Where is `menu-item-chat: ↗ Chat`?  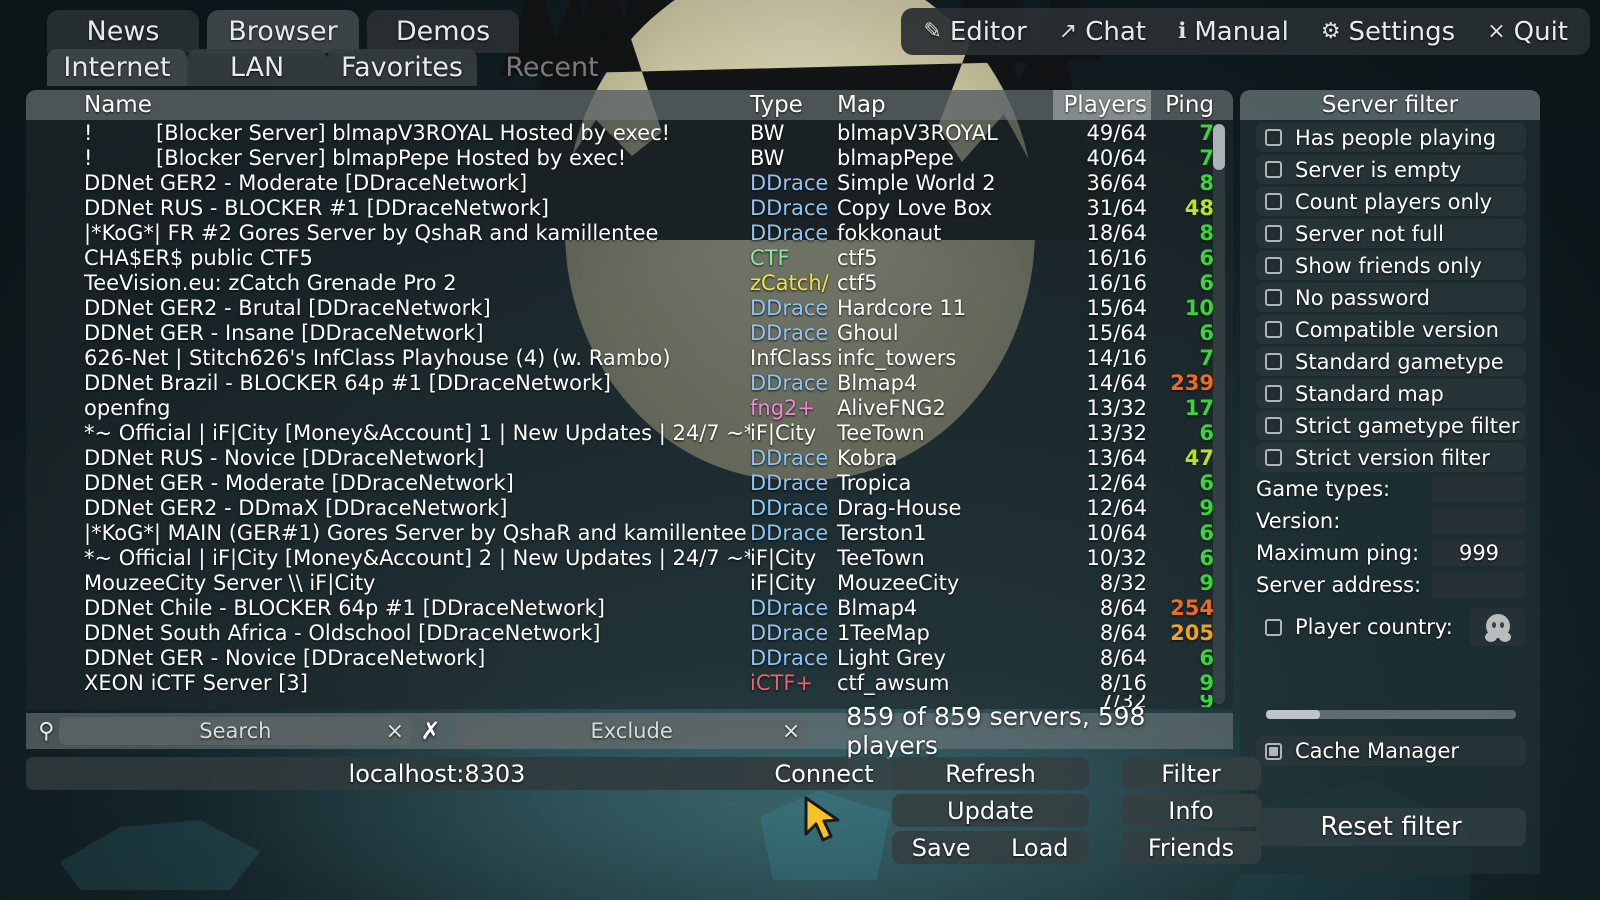 menu-item-chat: ↗ Chat is located at coordinates (1102, 31).